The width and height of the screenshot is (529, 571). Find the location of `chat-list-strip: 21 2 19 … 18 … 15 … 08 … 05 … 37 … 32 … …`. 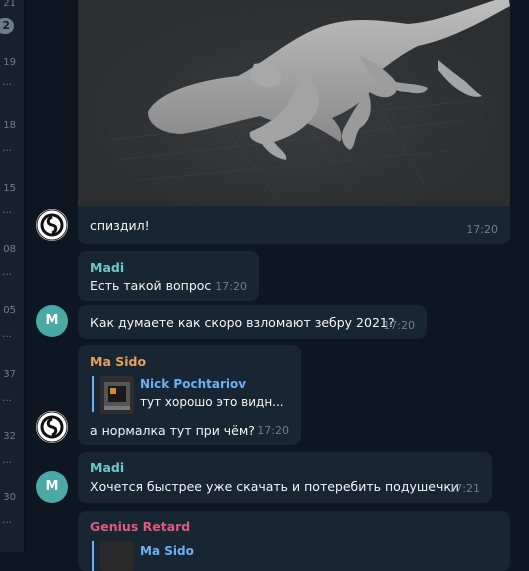

chat-list-strip: 21 2 19 … 18 … 15 … 08 … 05 … 37 … 32 … … is located at coordinates (12, 276).